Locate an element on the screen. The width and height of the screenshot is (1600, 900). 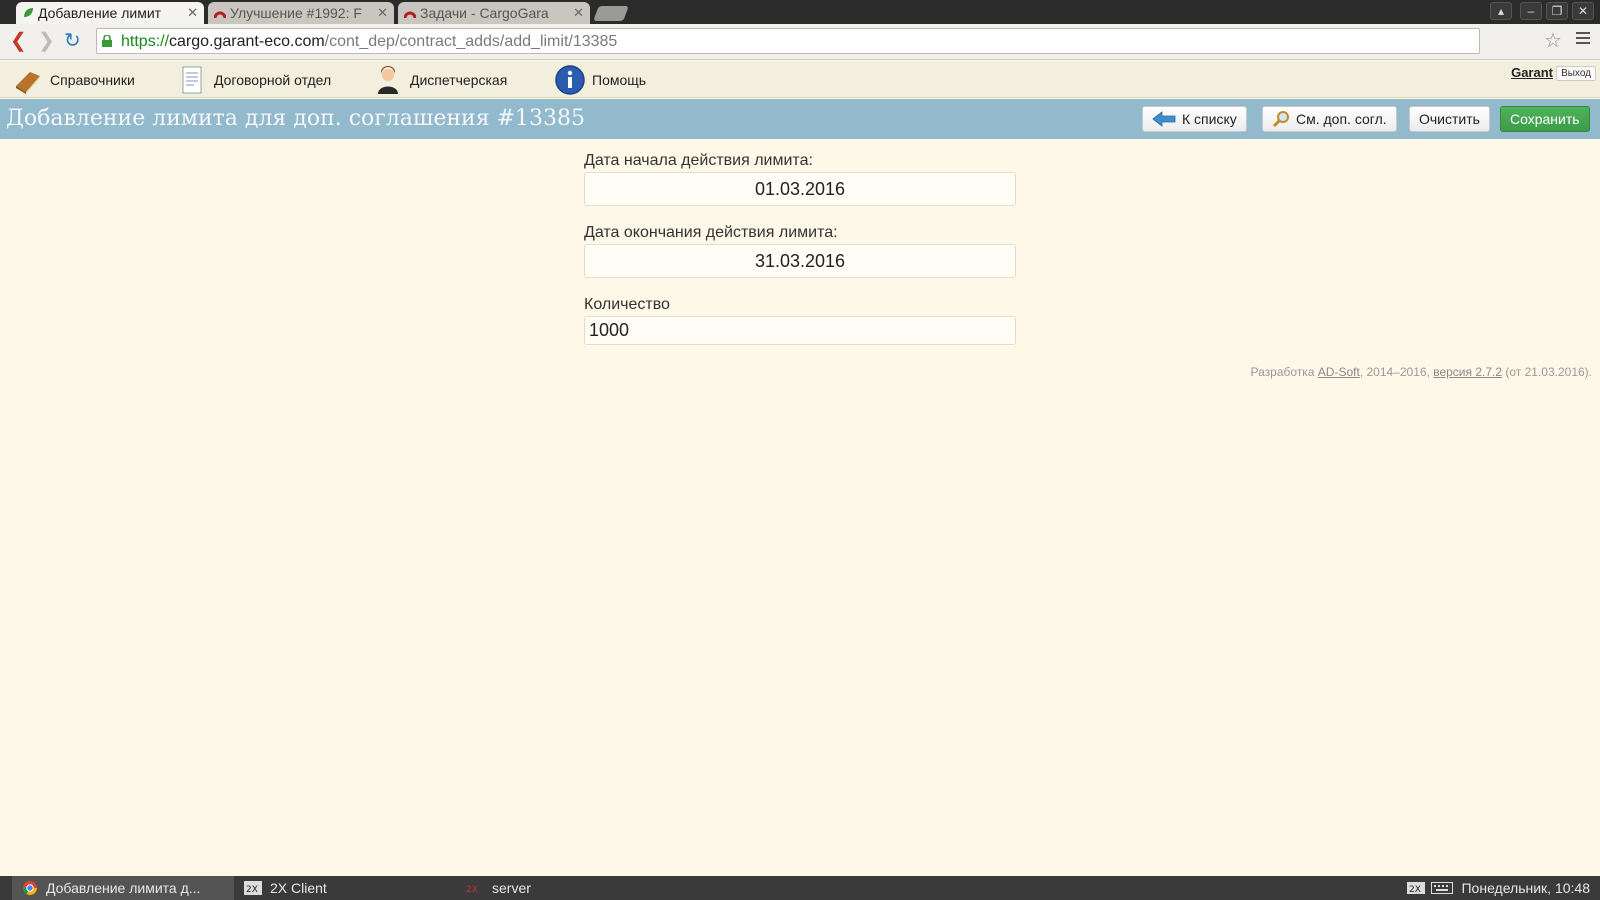
tab-title: Добавление лимит is located at coordinates (100, 13).